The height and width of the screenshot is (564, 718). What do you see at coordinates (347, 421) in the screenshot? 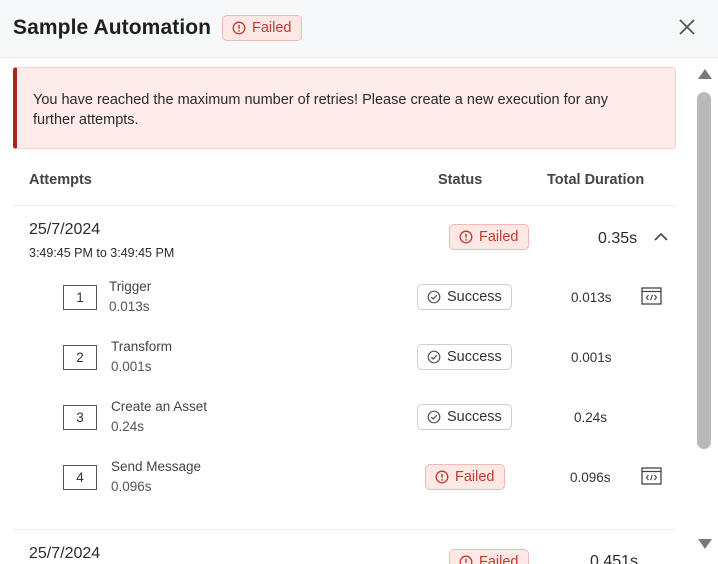
I see `step-row: 3 Create an Asset 0.24s Success 0.24s` at bounding box center [347, 421].